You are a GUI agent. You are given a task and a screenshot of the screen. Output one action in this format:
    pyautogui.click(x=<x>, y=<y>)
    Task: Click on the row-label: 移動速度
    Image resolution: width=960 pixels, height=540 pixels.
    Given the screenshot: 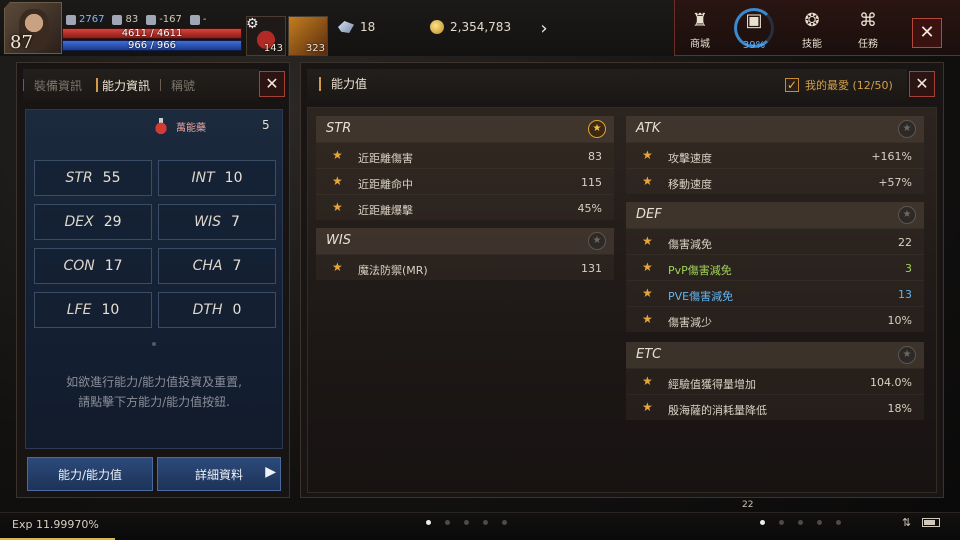 What is the action you would take?
    pyautogui.click(x=690, y=184)
    